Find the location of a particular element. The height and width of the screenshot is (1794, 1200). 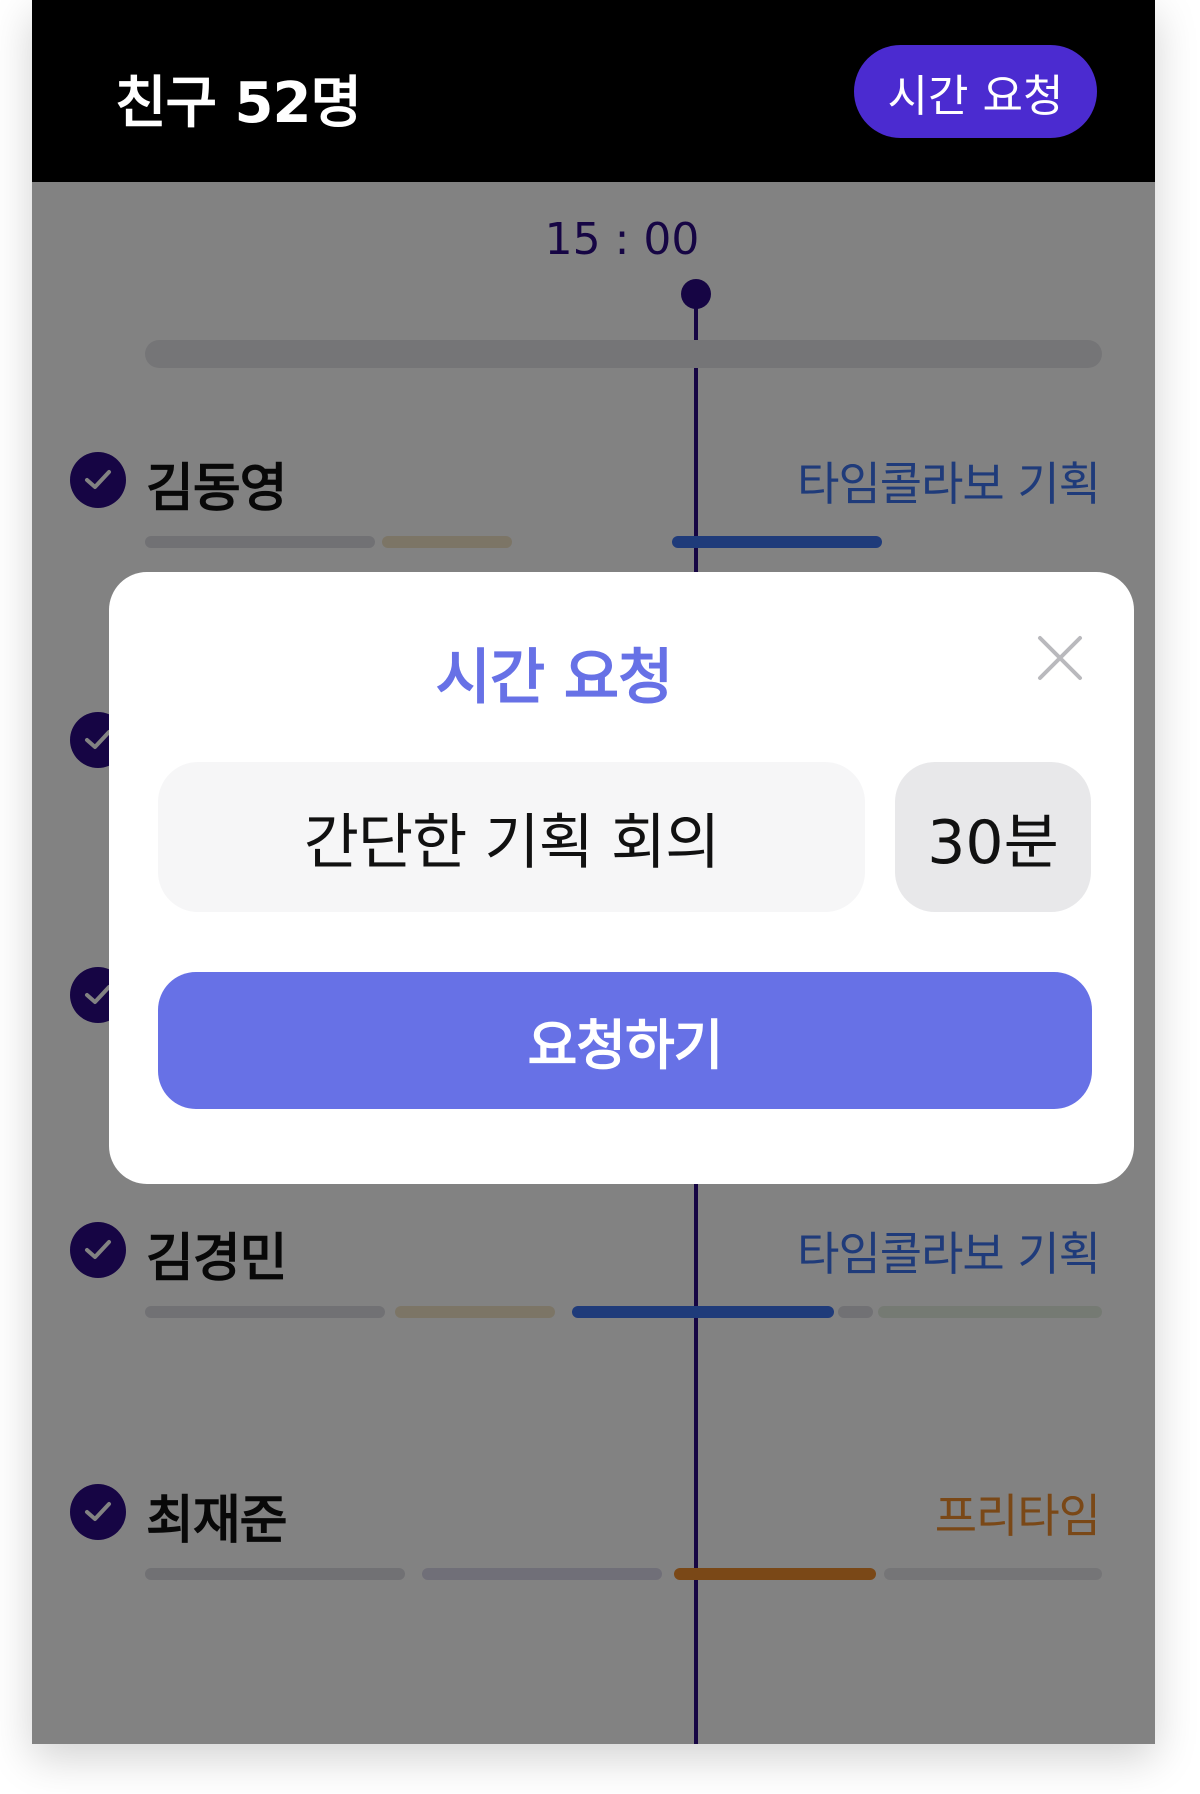

duration-selector: 30분 is located at coordinates (993, 837).